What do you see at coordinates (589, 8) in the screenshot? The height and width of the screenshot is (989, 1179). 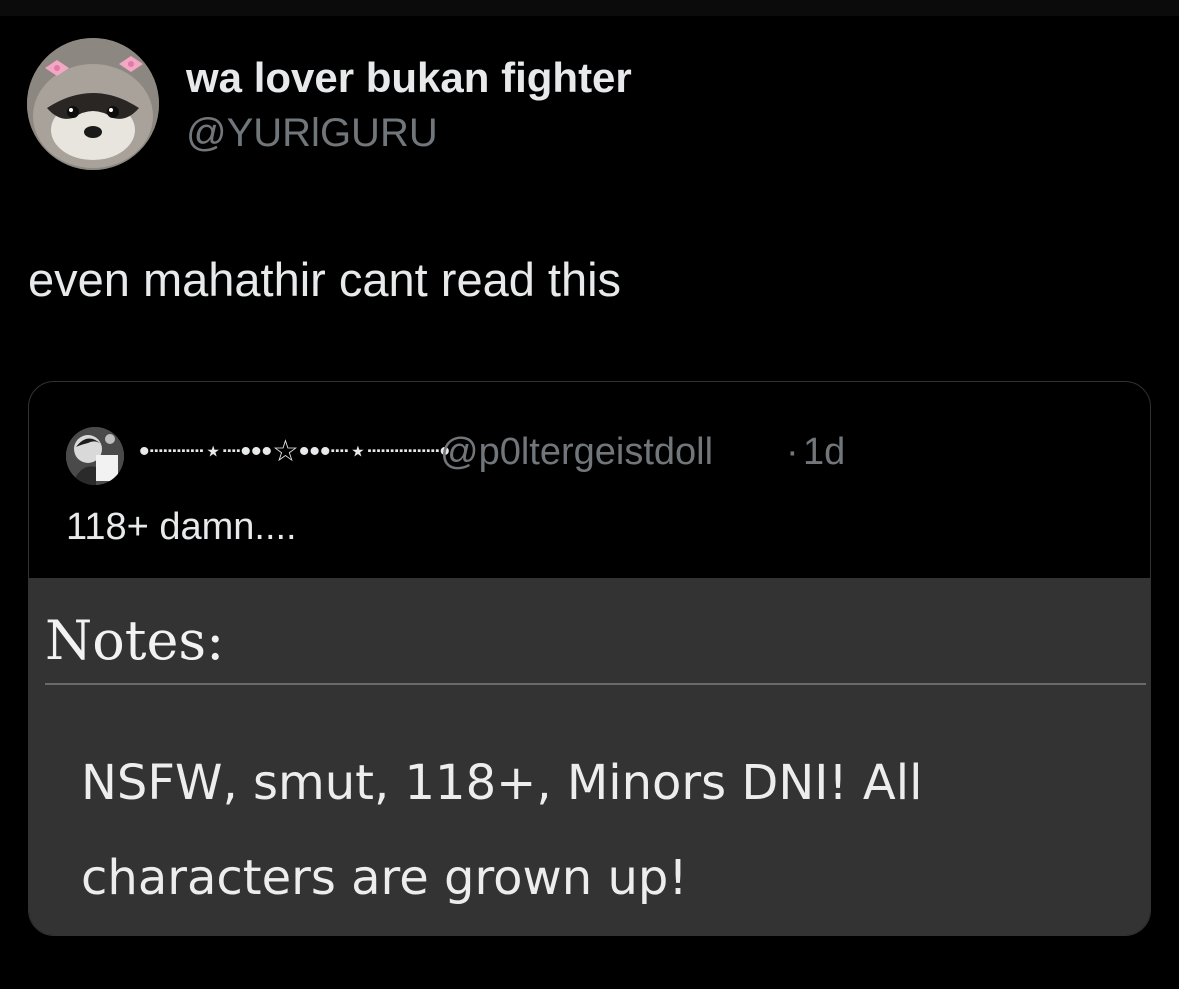 I see `status-bar-strip` at bounding box center [589, 8].